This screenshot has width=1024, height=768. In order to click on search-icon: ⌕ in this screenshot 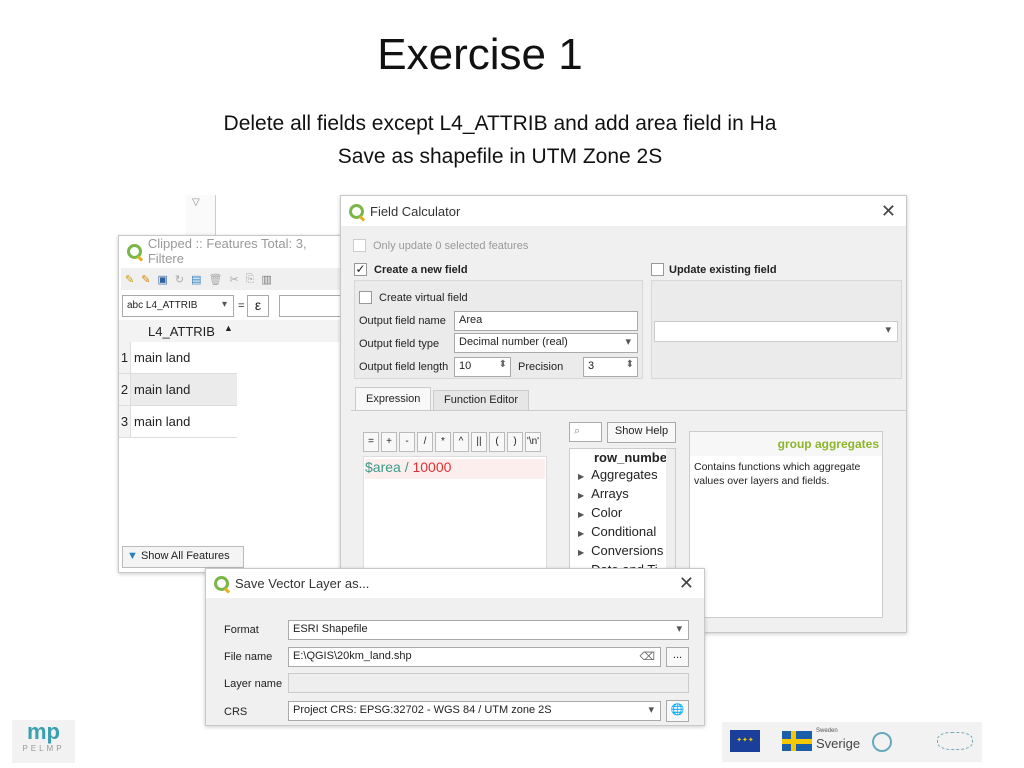, I will do `click(577, 431)`.